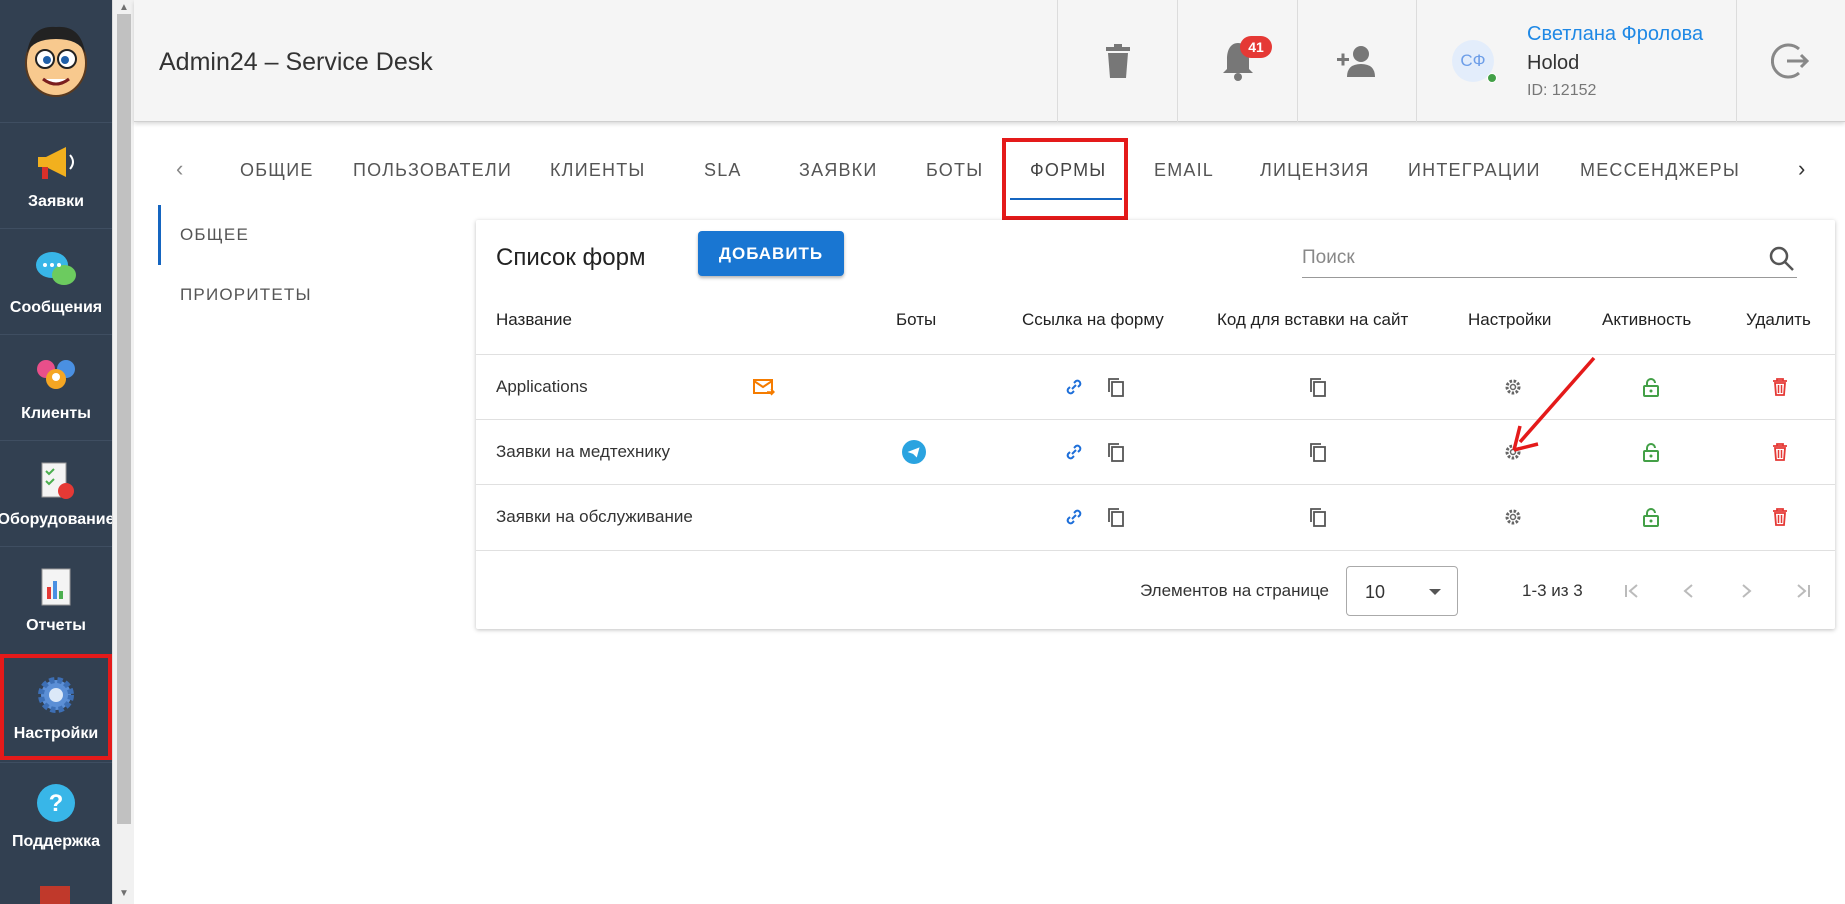 This screenshot has height=904, width=1845. Describe the element at coordinates (56, 695) in the screenshot. I see `gear-icon` at that location.